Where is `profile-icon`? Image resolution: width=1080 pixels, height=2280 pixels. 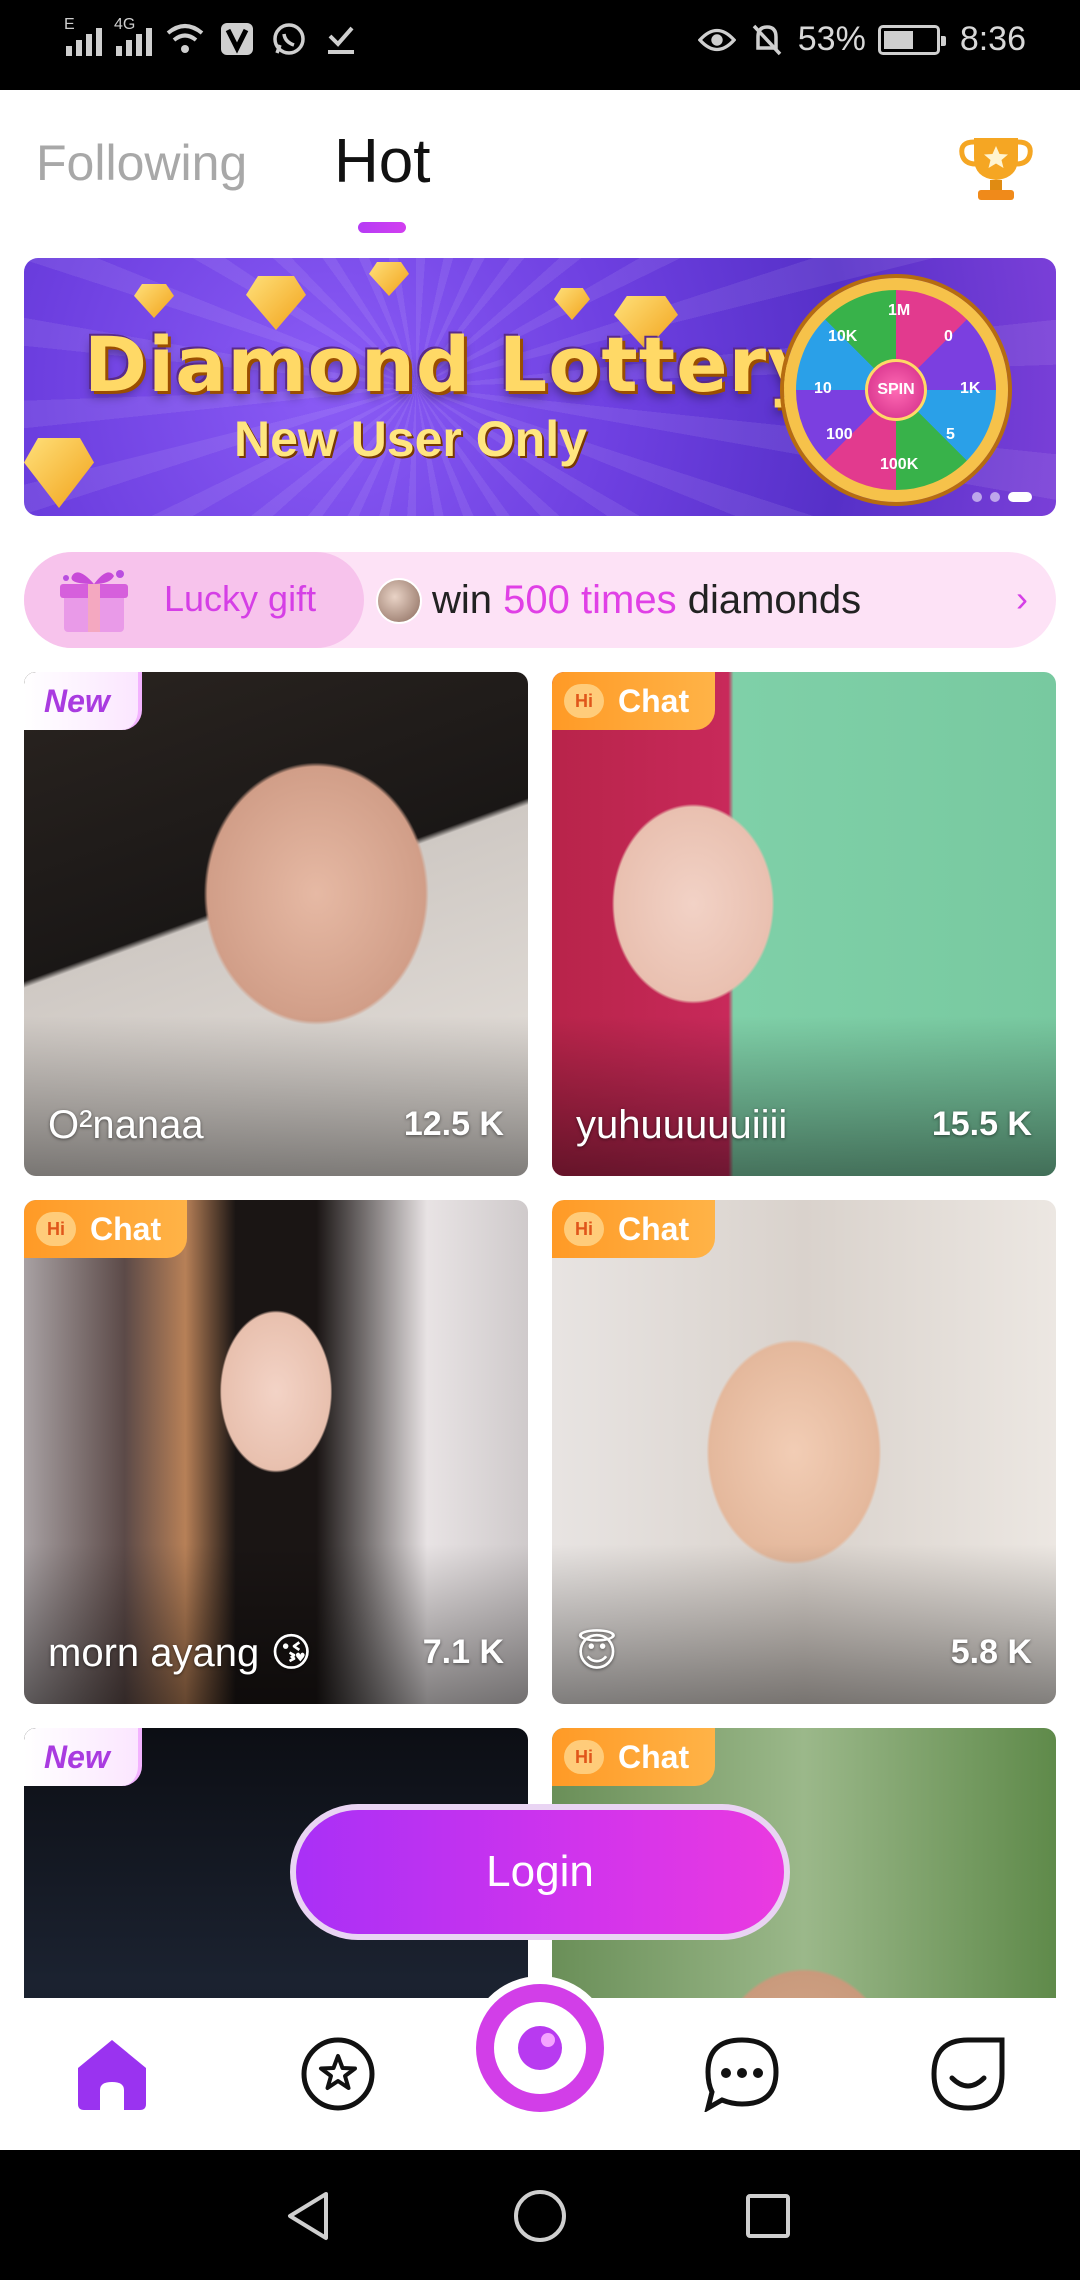
profile-icon is located at coordinates (968, 2074).